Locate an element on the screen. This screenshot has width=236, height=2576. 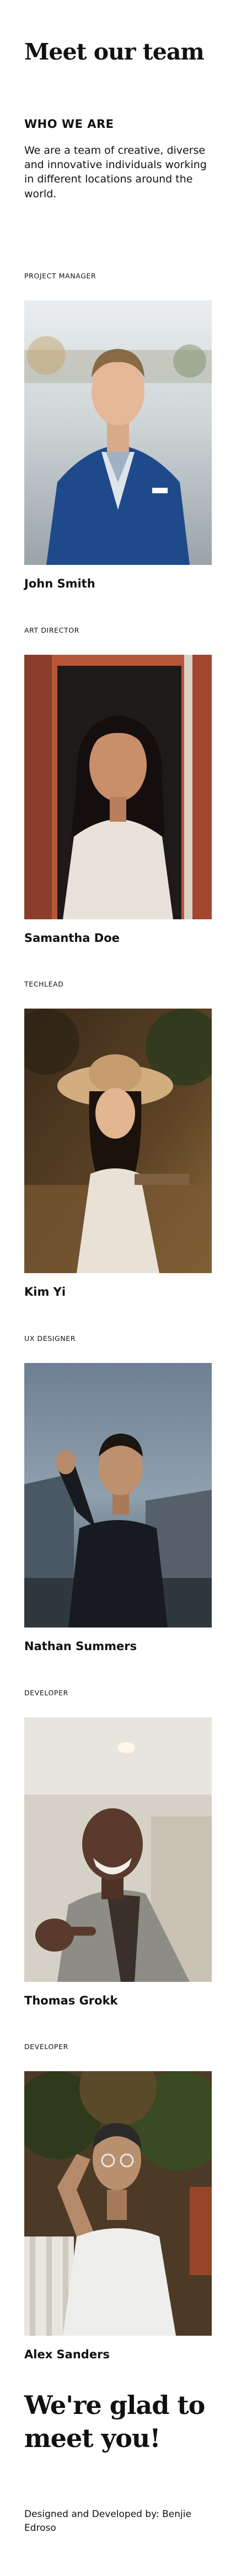
outro-title: We're glad to meet you! is located at coordinates (114, 2422).